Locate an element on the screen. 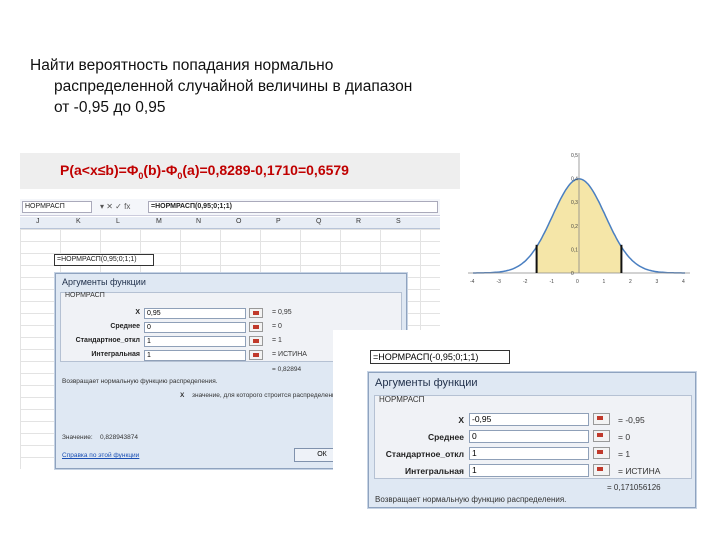 This screenshot has height=540, width=720. formula-bar: НОРМРАСП ▾ ✕ ✓ fx =НОРМРАСП(0,95;0;1;1) is located at coordinates (230, 207).